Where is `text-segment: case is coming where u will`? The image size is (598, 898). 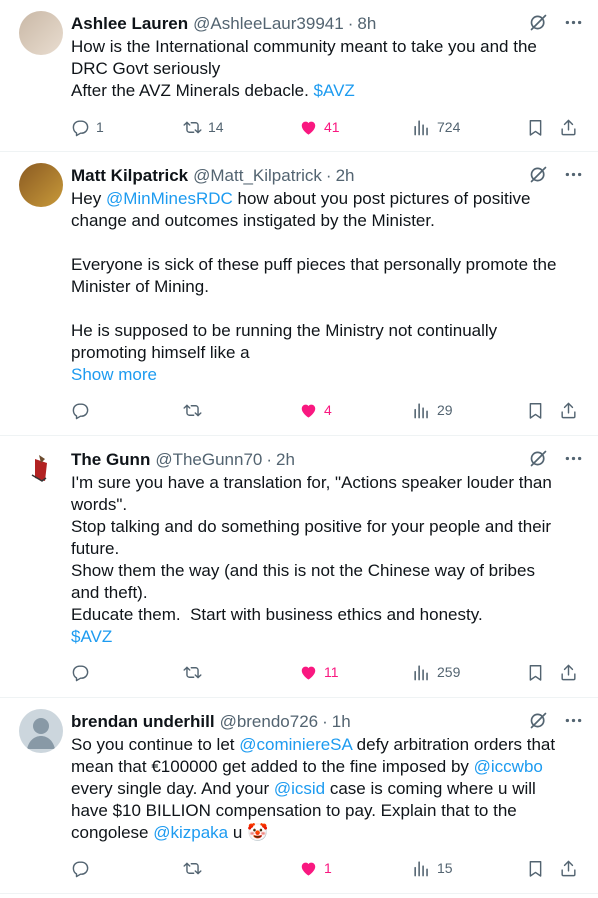
text-segment: case is coming where u will is located at coordinates (430, 788).